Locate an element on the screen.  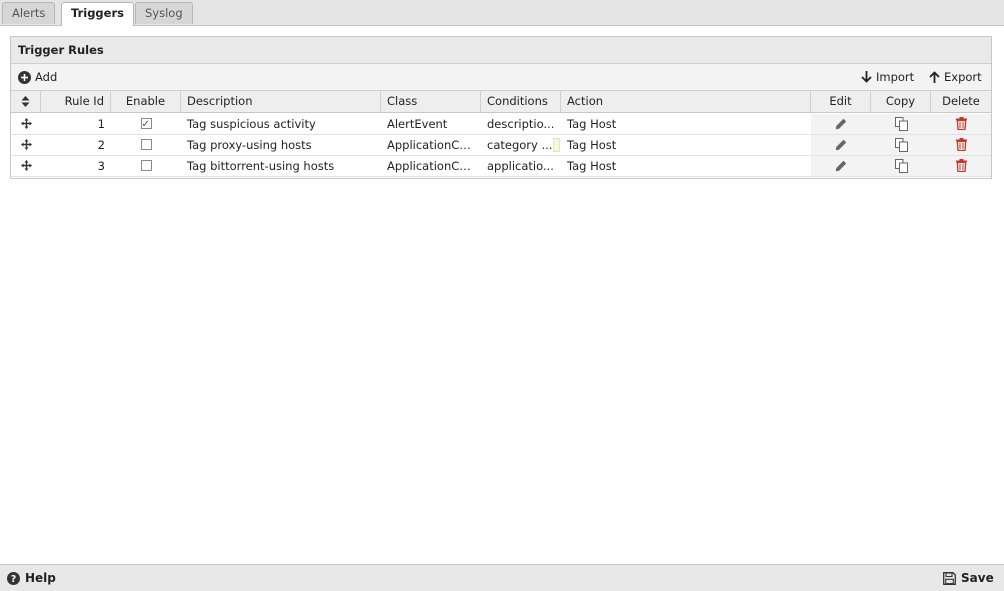
add-label: Add is located at coordinates (46, 77).